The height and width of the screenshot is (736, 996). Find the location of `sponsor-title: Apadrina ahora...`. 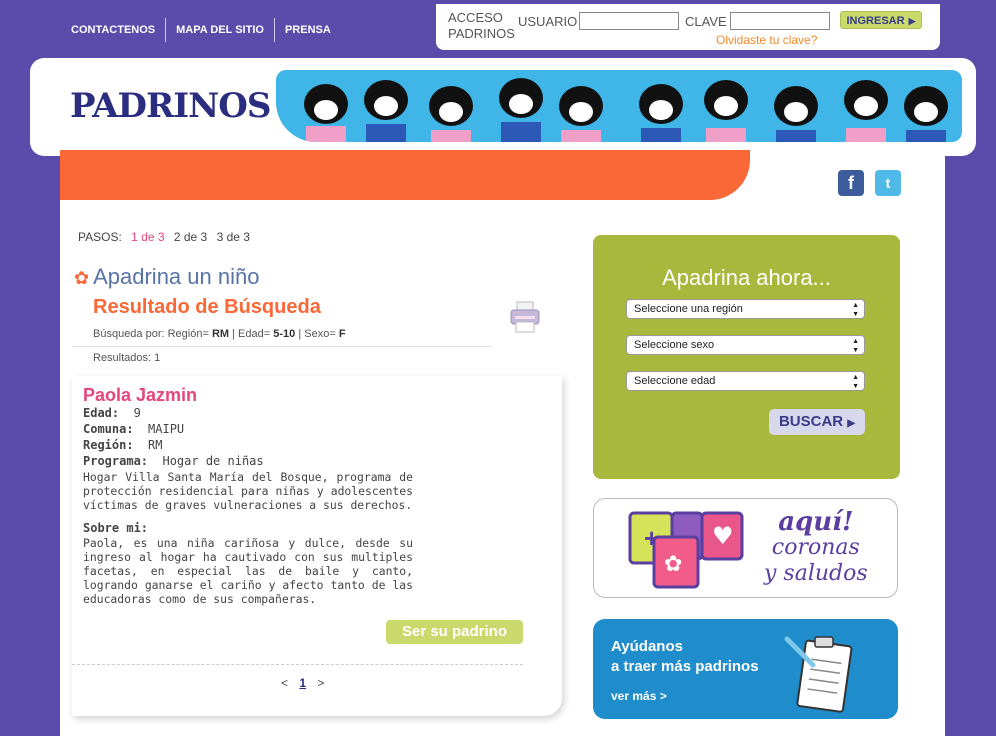

sponsor-title: Apadrina ahora... is located at coordinates (746, 277).